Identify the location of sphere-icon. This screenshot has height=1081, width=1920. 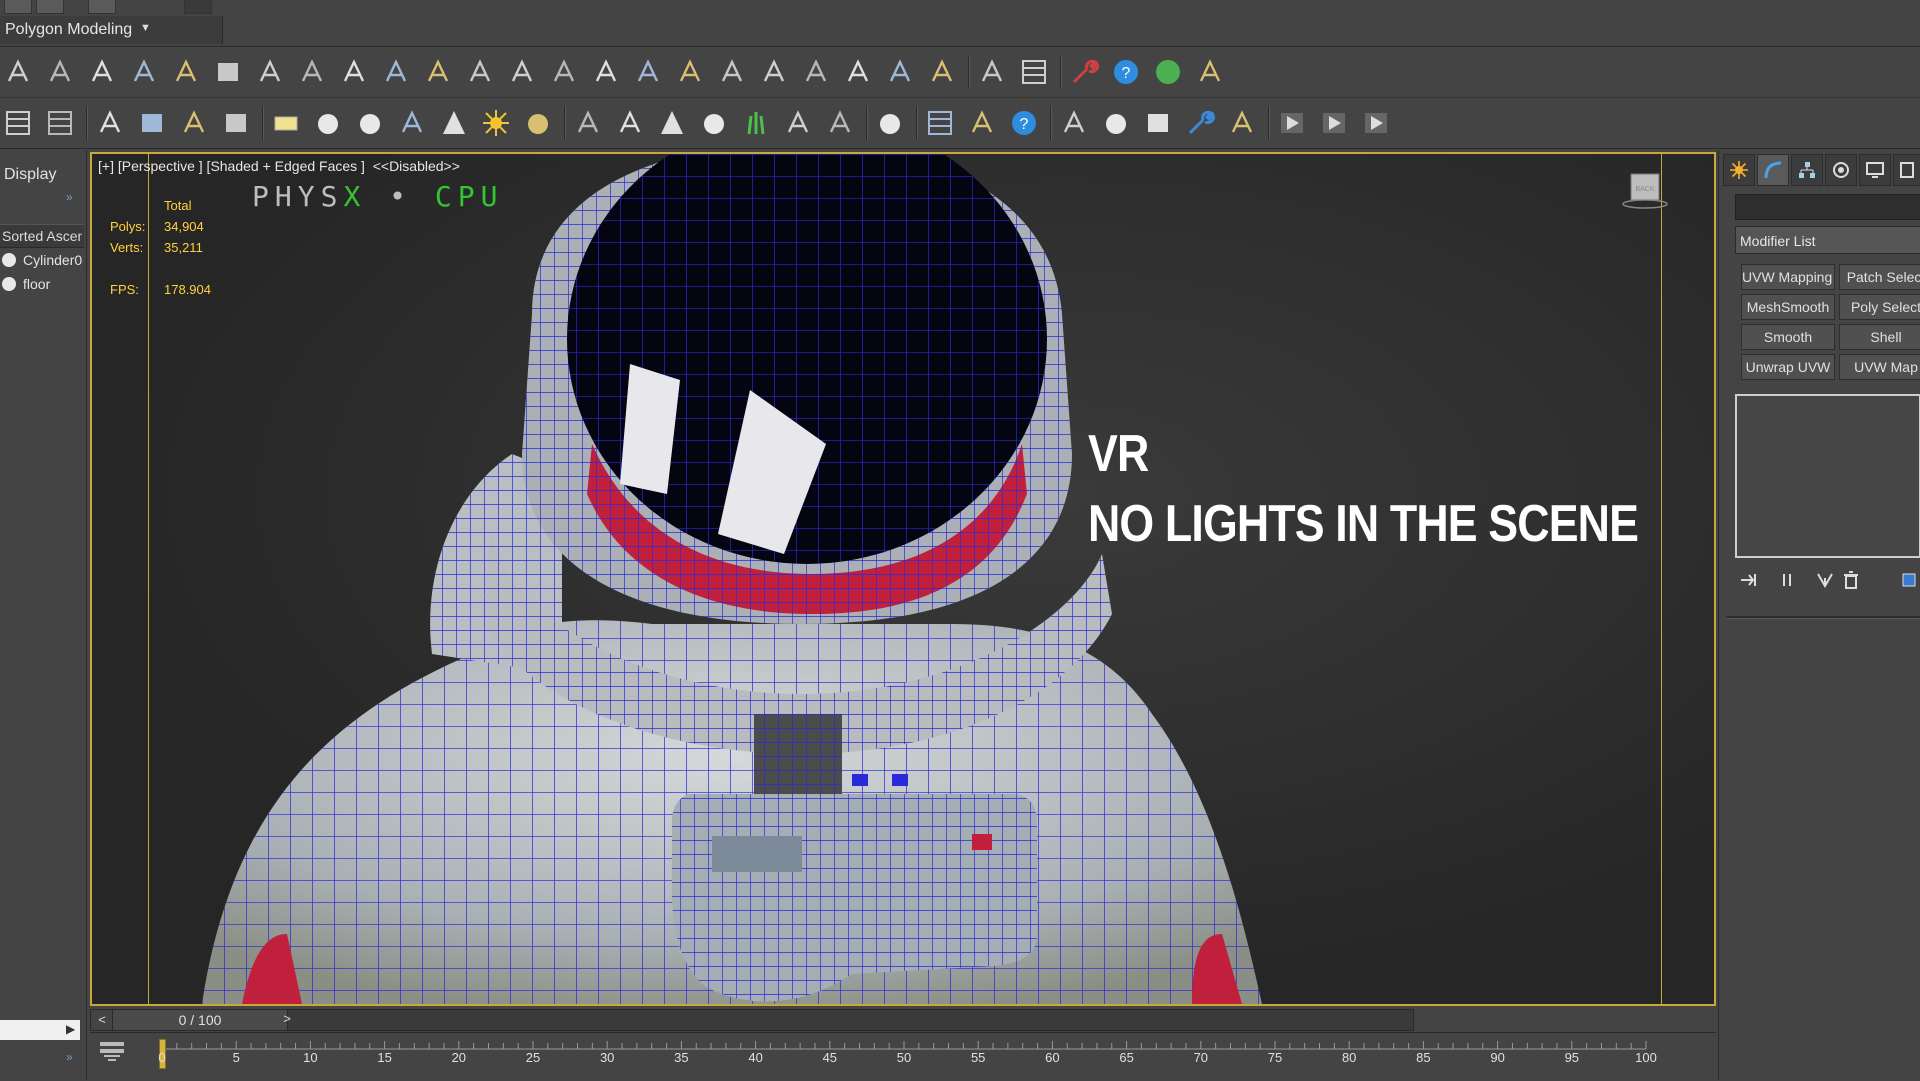
(370, 123).